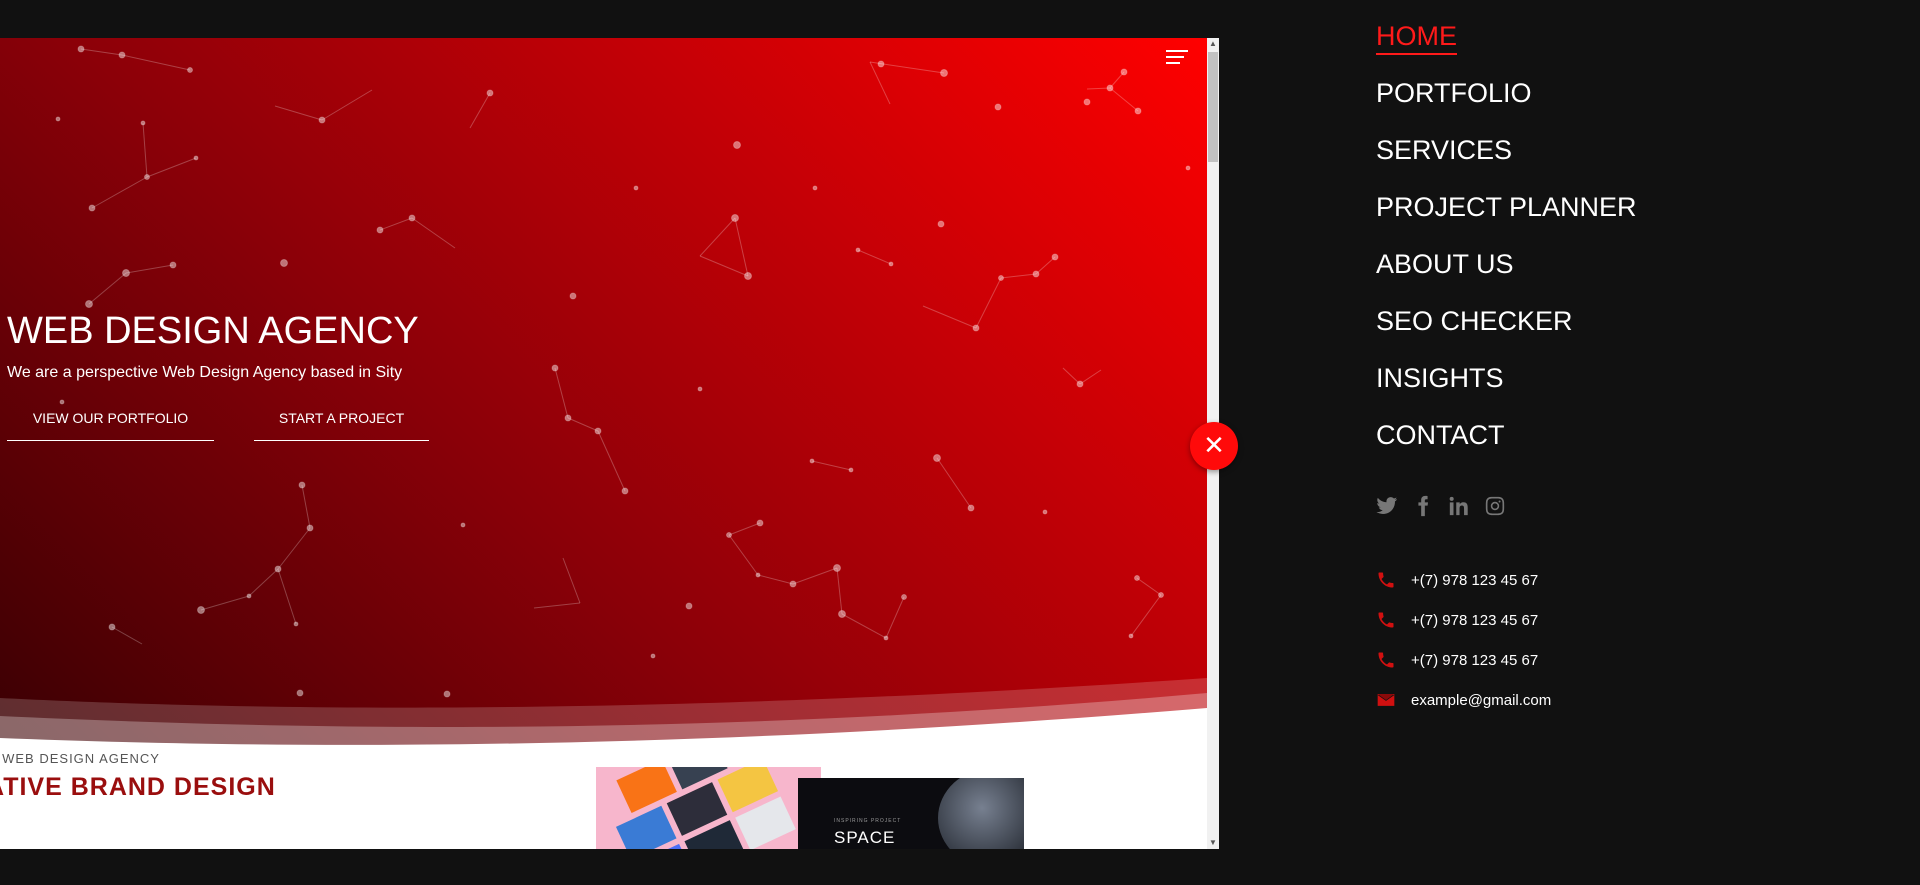 Image resolution: width=1920 pixels, height=885 pixels. What do you see at coordinates (981, 813) in the screenshot?
I see `planet-image` at bounding box center [981, 813].